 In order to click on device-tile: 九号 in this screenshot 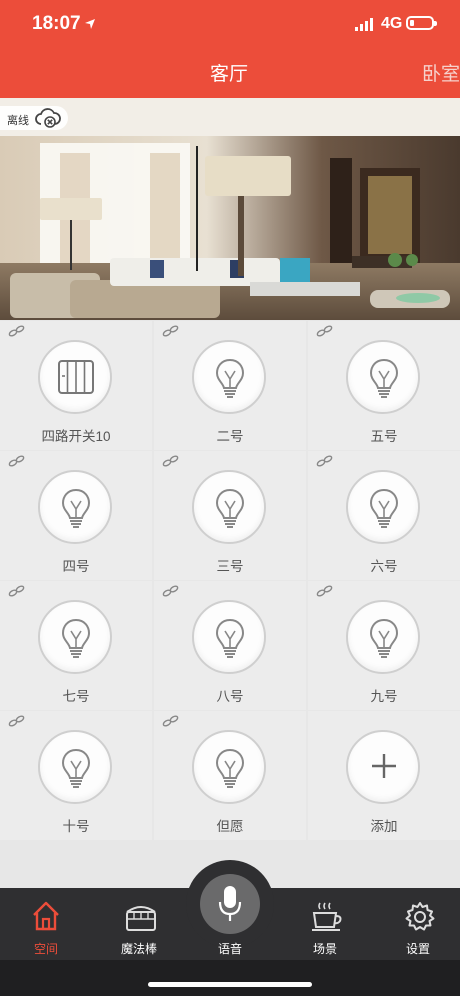, I will do `click(384, 645)`.